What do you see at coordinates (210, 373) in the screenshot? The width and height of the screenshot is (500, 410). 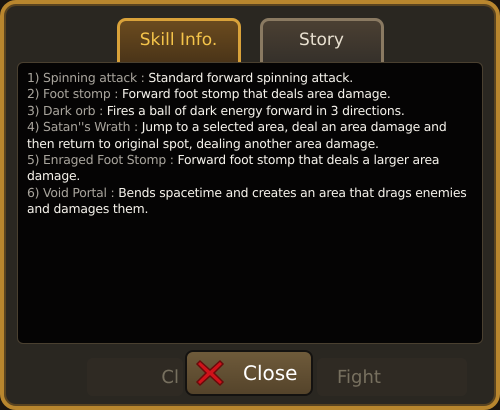 I see `close-icon` at bounding box center [210, 373].